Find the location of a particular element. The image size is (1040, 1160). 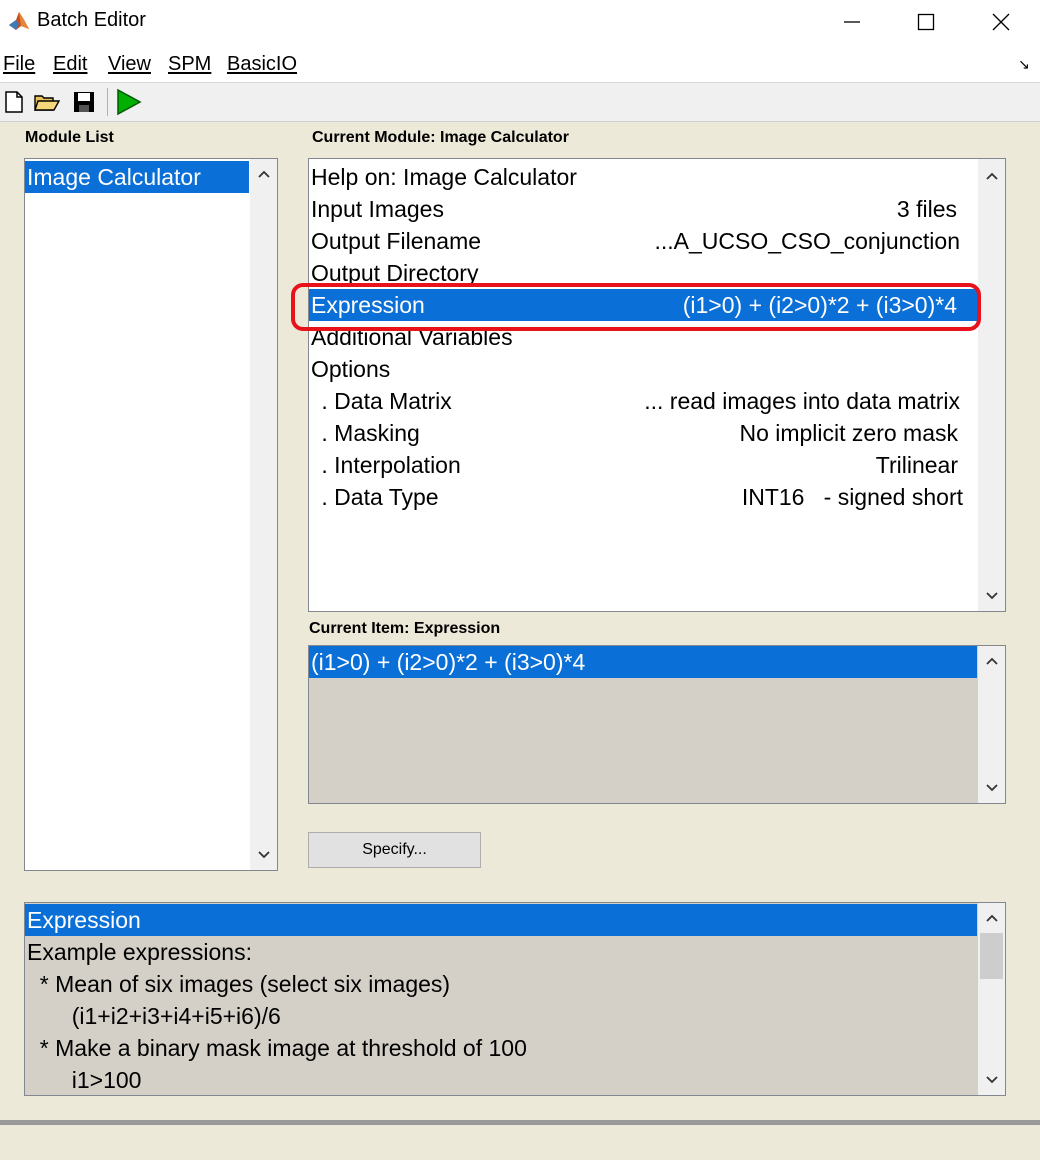

row-value: ... read images into data matrix is located at coordinates (802, 401).